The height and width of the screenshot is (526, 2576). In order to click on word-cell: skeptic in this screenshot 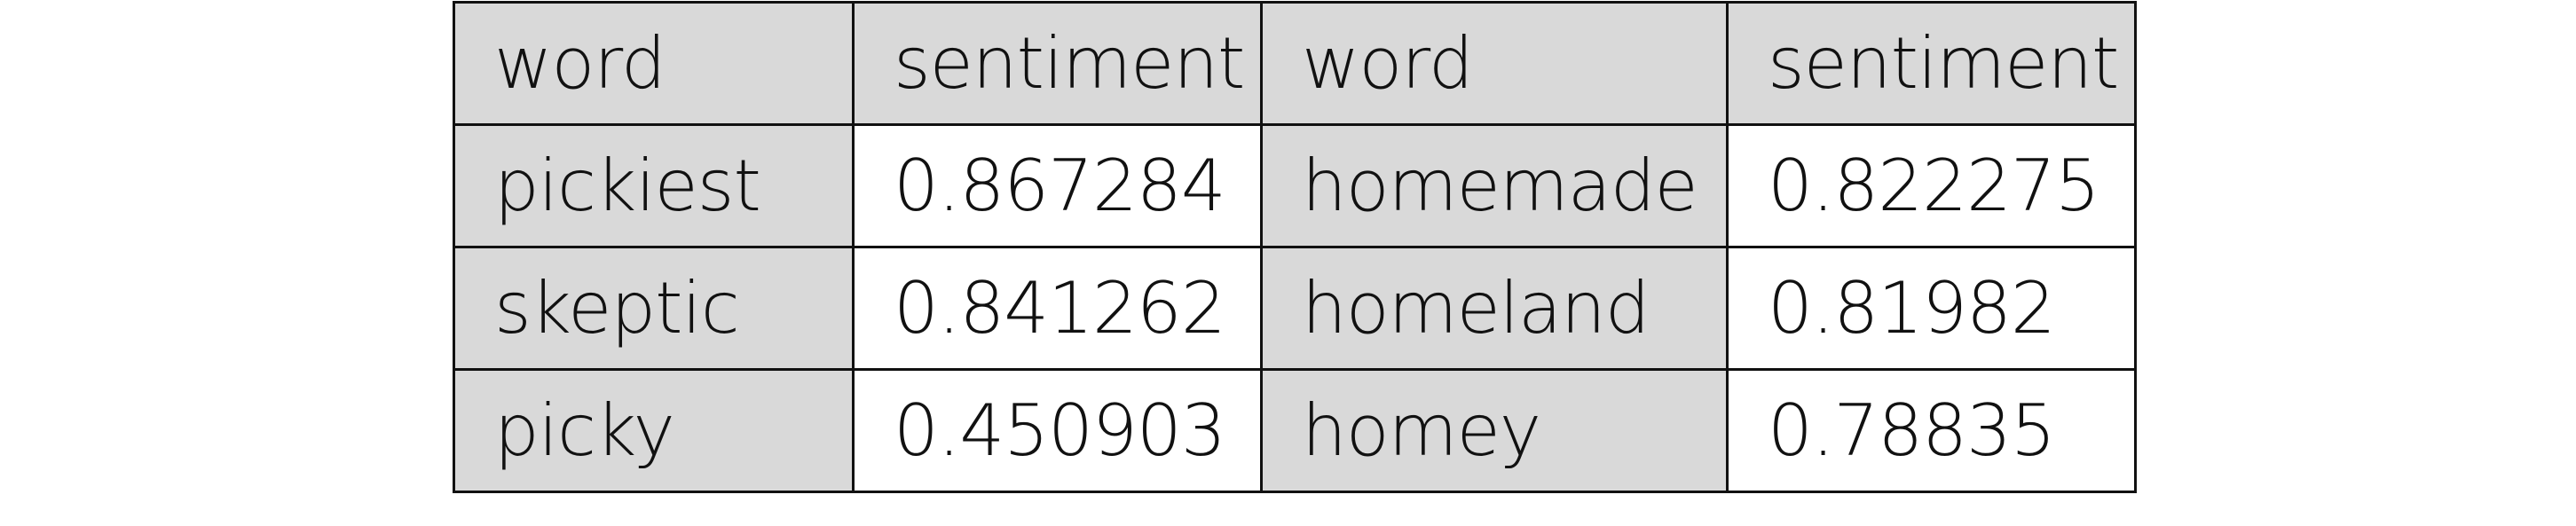, I will do `click(654, 308)`.